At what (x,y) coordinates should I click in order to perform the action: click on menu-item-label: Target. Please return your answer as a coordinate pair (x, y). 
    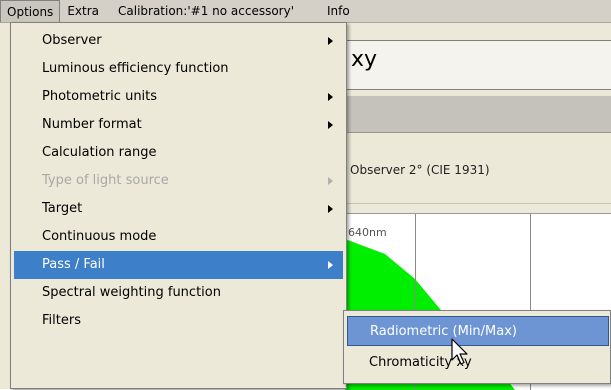
    Looking at the image, I should click on (62, 208).